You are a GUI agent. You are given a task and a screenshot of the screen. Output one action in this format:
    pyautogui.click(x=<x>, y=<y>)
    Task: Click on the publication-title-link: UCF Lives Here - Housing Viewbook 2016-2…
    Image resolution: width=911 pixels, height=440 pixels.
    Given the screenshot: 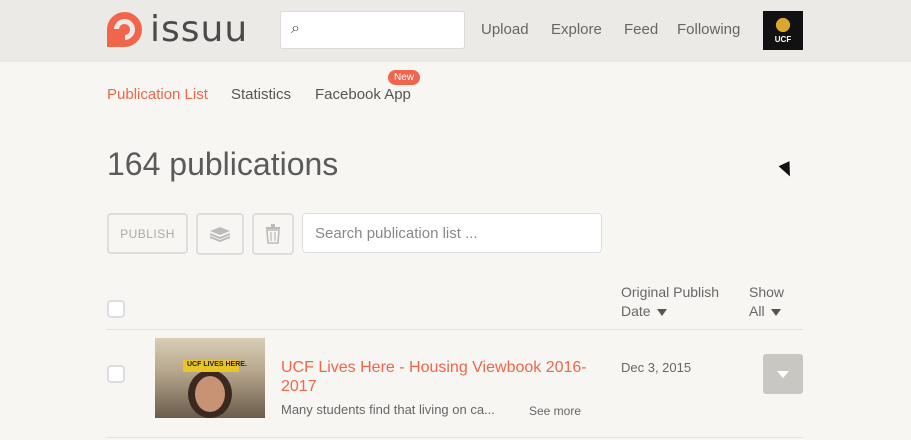 What is the action you would take?
    pyautogui.click(x=441, y=377)
    